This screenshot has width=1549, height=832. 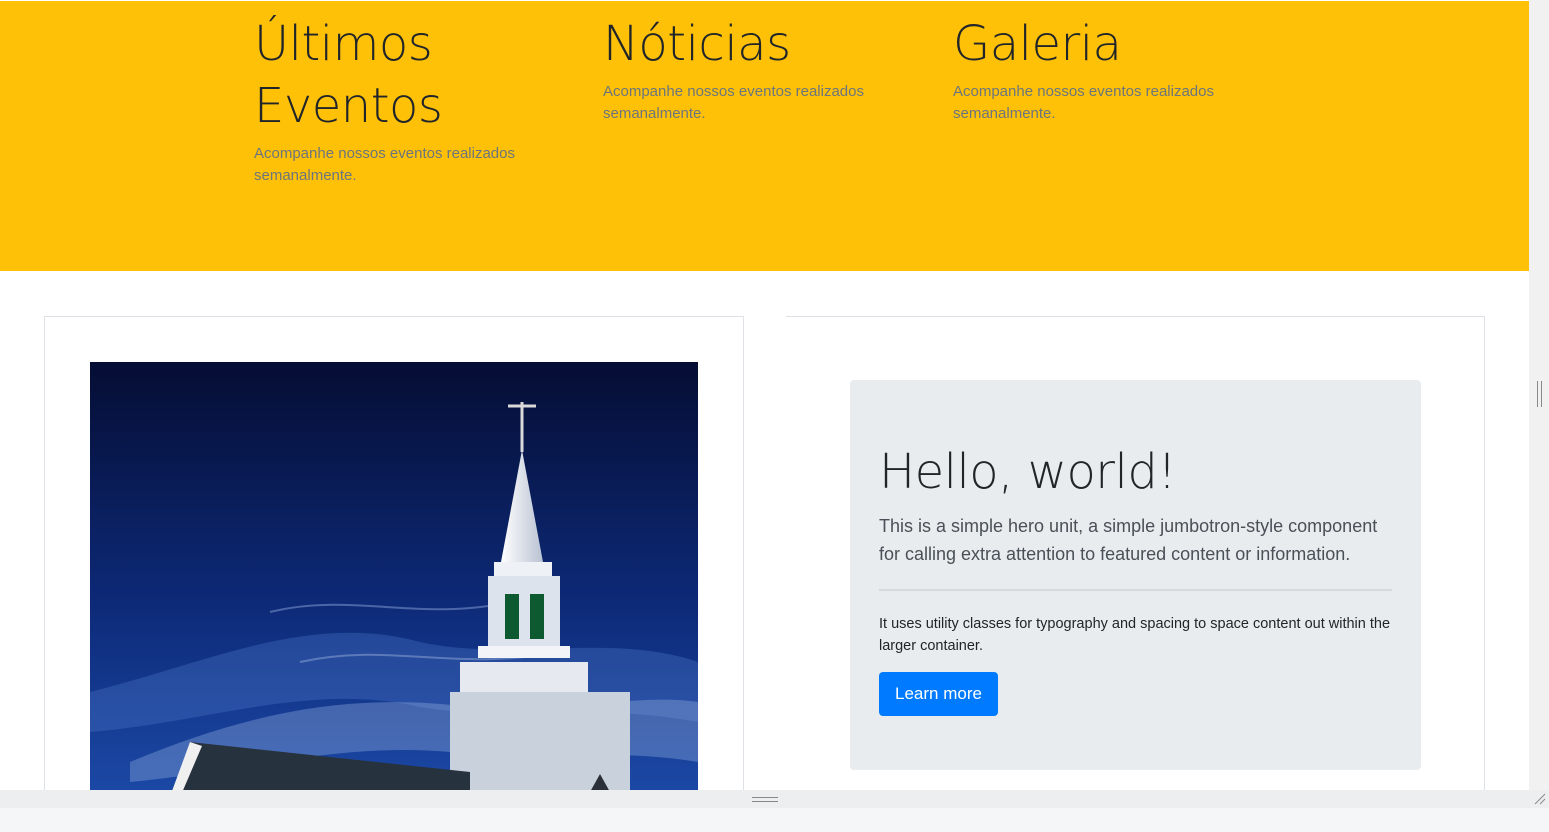 What do you see at coordinates (1135, 590) in the screenshot?
I see `divider` at bounding box center [1135, 590].